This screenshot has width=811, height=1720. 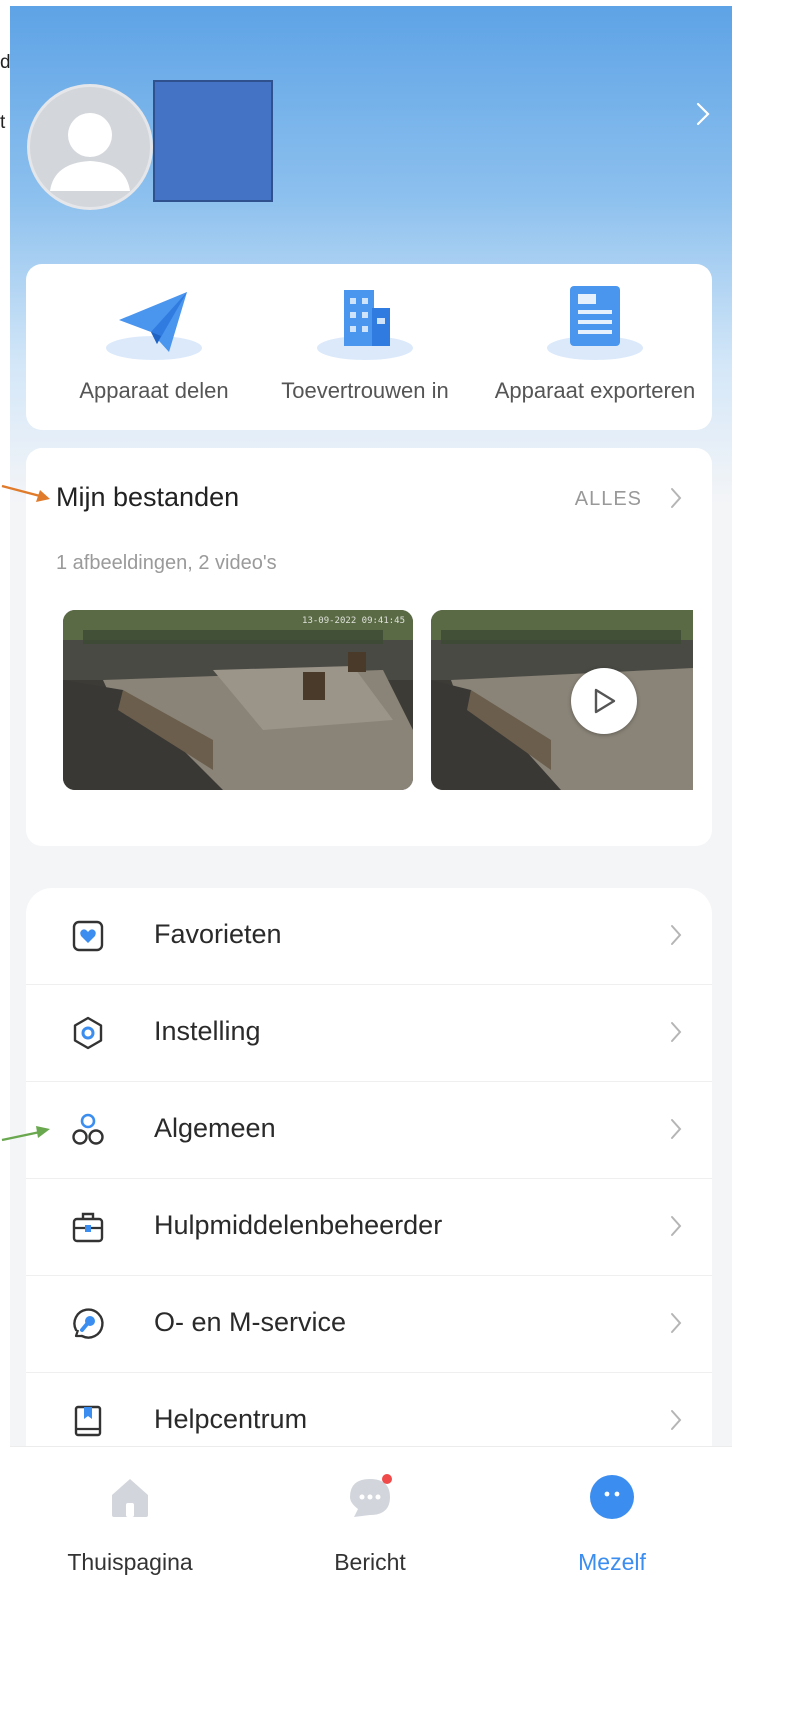 What do you see at coordinates (154, 390) in the screenshot?
I see `share-device-label: Apparaat delen` at bounding box center [154, 390].